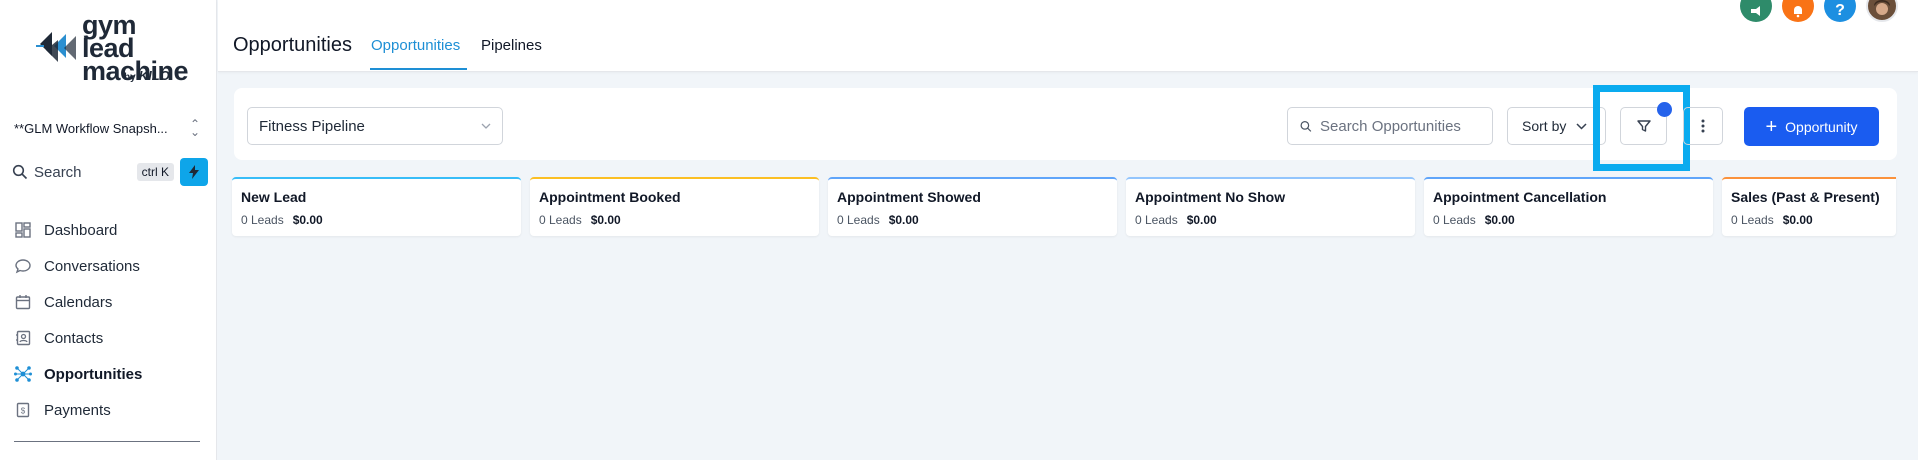  I want to click on filter-icon, so click(1643, 126).